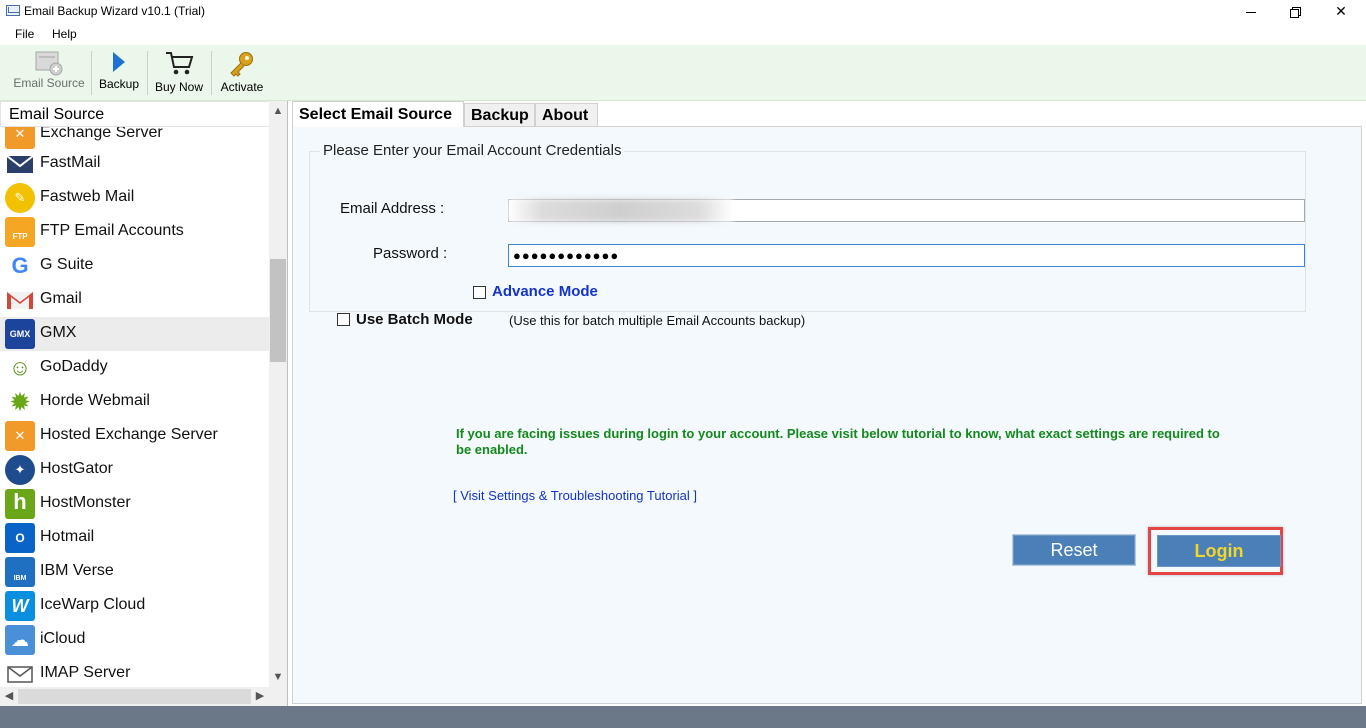 The height and width of the screenshot is (728, 1366). Describe the element at coordinates (479, 292) in the screenshot. I see `advance-mode-checkbox` at that location.